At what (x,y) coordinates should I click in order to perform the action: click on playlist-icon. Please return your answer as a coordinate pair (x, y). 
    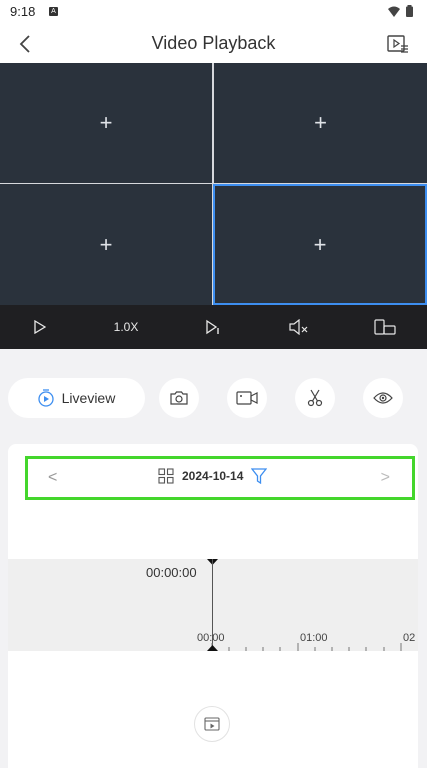
    Looking at the image, I should click on (397, 44).